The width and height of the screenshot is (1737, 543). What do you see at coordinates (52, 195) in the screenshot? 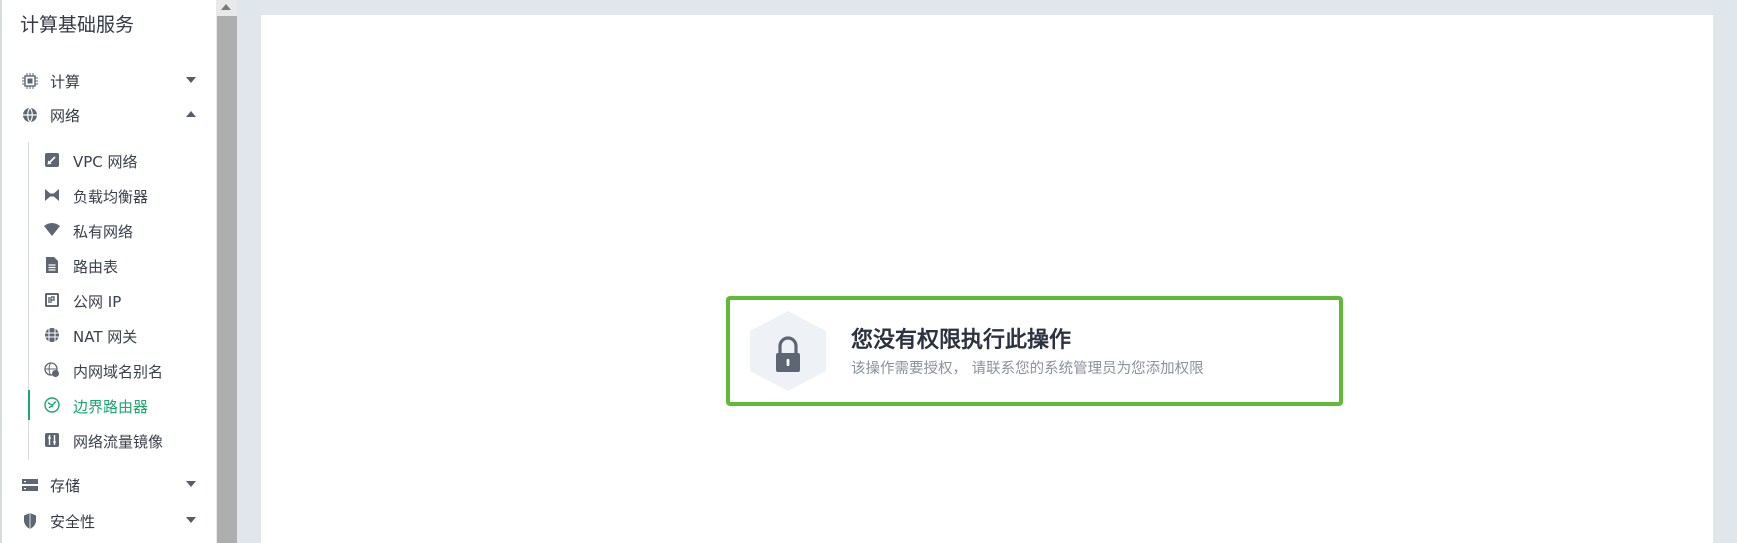
I see `load-balancer-icon` at bounding box center [52, 195].